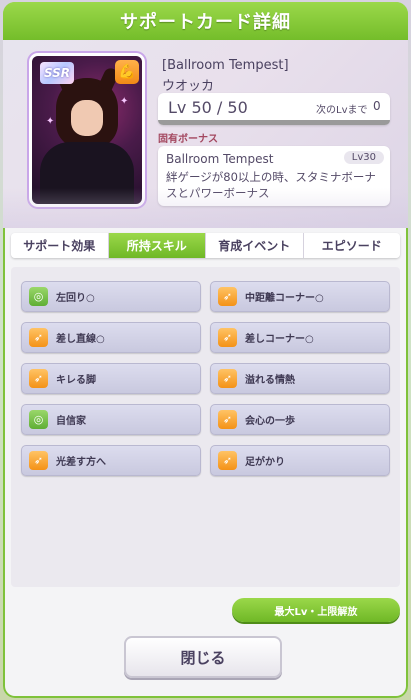 The height and width of the screenshot is (700, 411). I want to click on bonus-title: Ballroom Tempest, so click(220, 159).